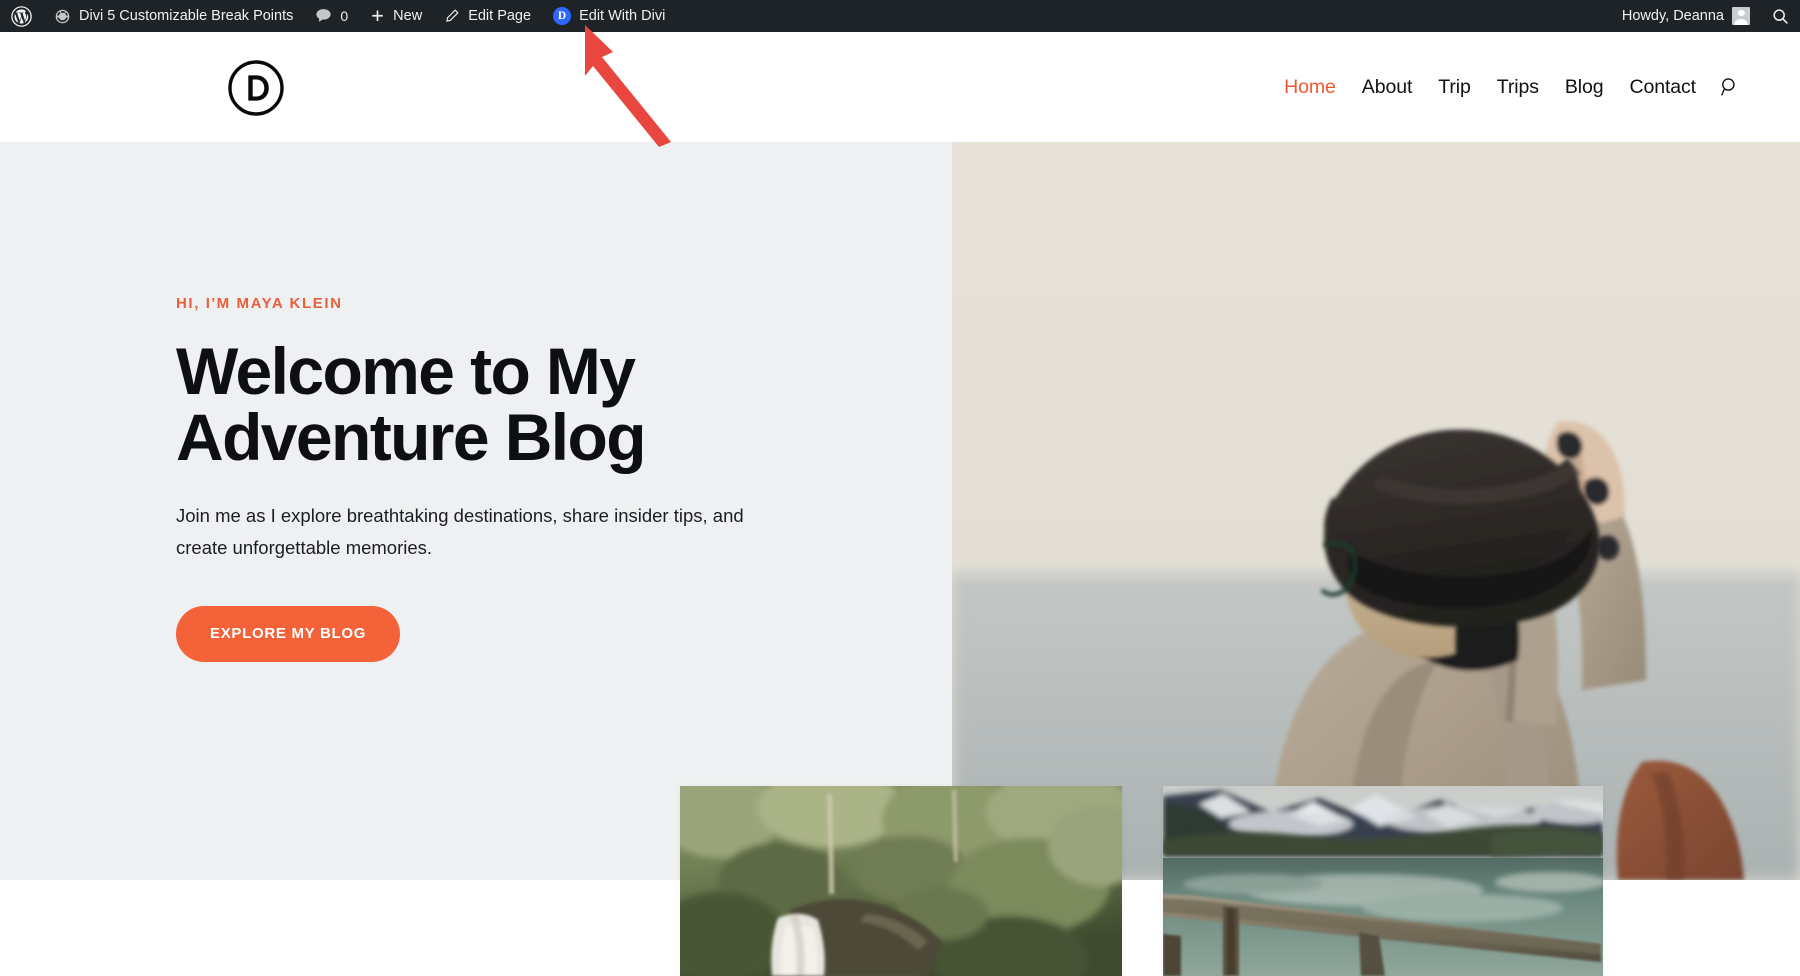 This screenshot has width=1800, height=976. What do you see at coordinates (900, 87) in the screenshot?
I see `site-header: Home About Trip Trips Blog Contact` at bounding box center [900, 87].